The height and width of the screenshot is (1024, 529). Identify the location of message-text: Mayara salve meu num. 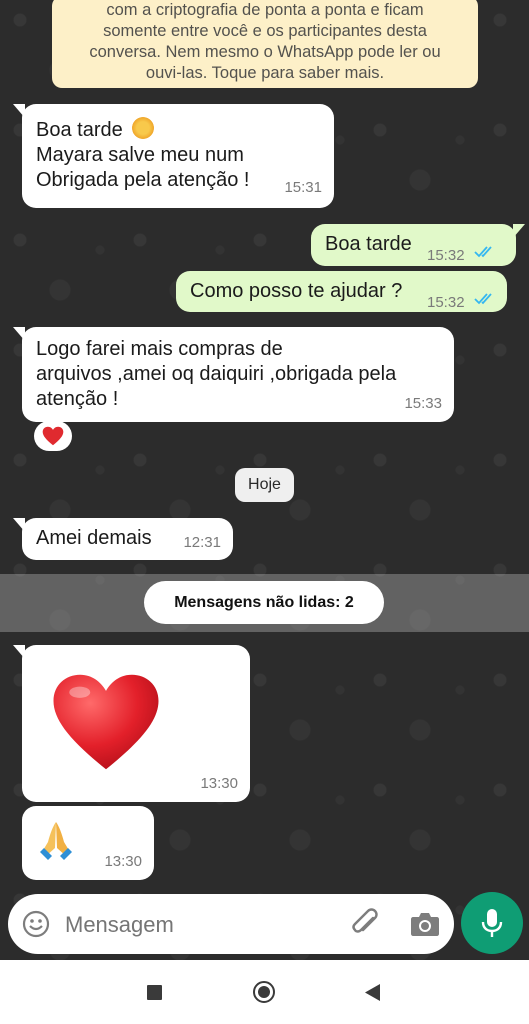
(140, 155).